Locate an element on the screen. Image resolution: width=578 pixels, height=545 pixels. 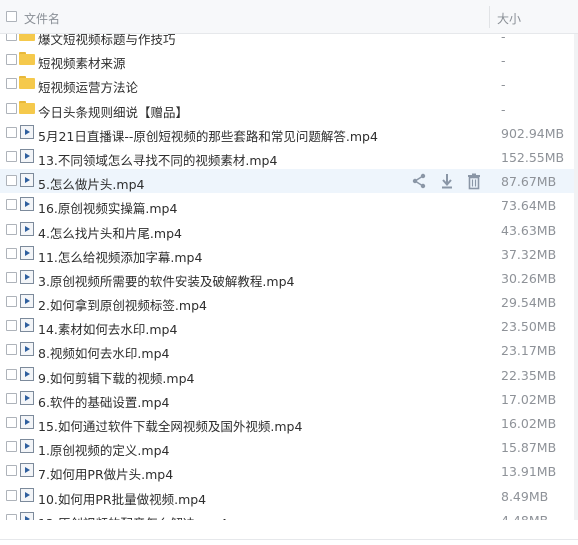
column-header-size: 大小 is located at coordinates (509, 18).